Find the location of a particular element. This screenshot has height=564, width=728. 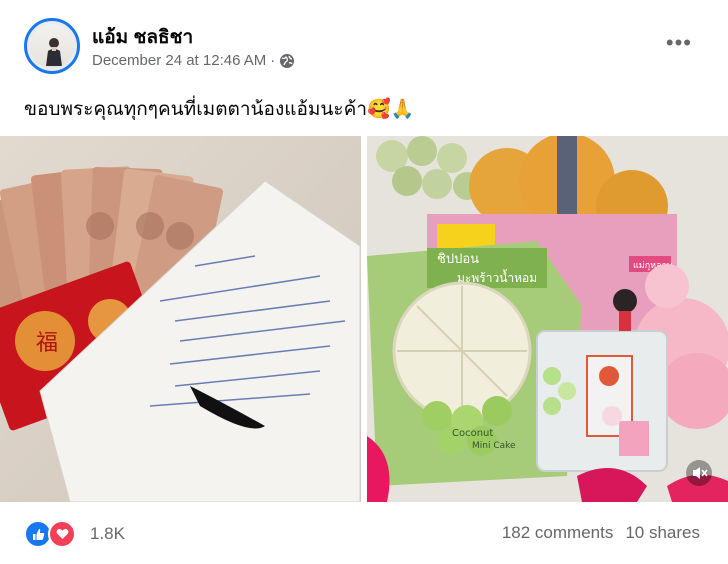

reaction-summary: 1.8K is located at coordinates (74, 534).